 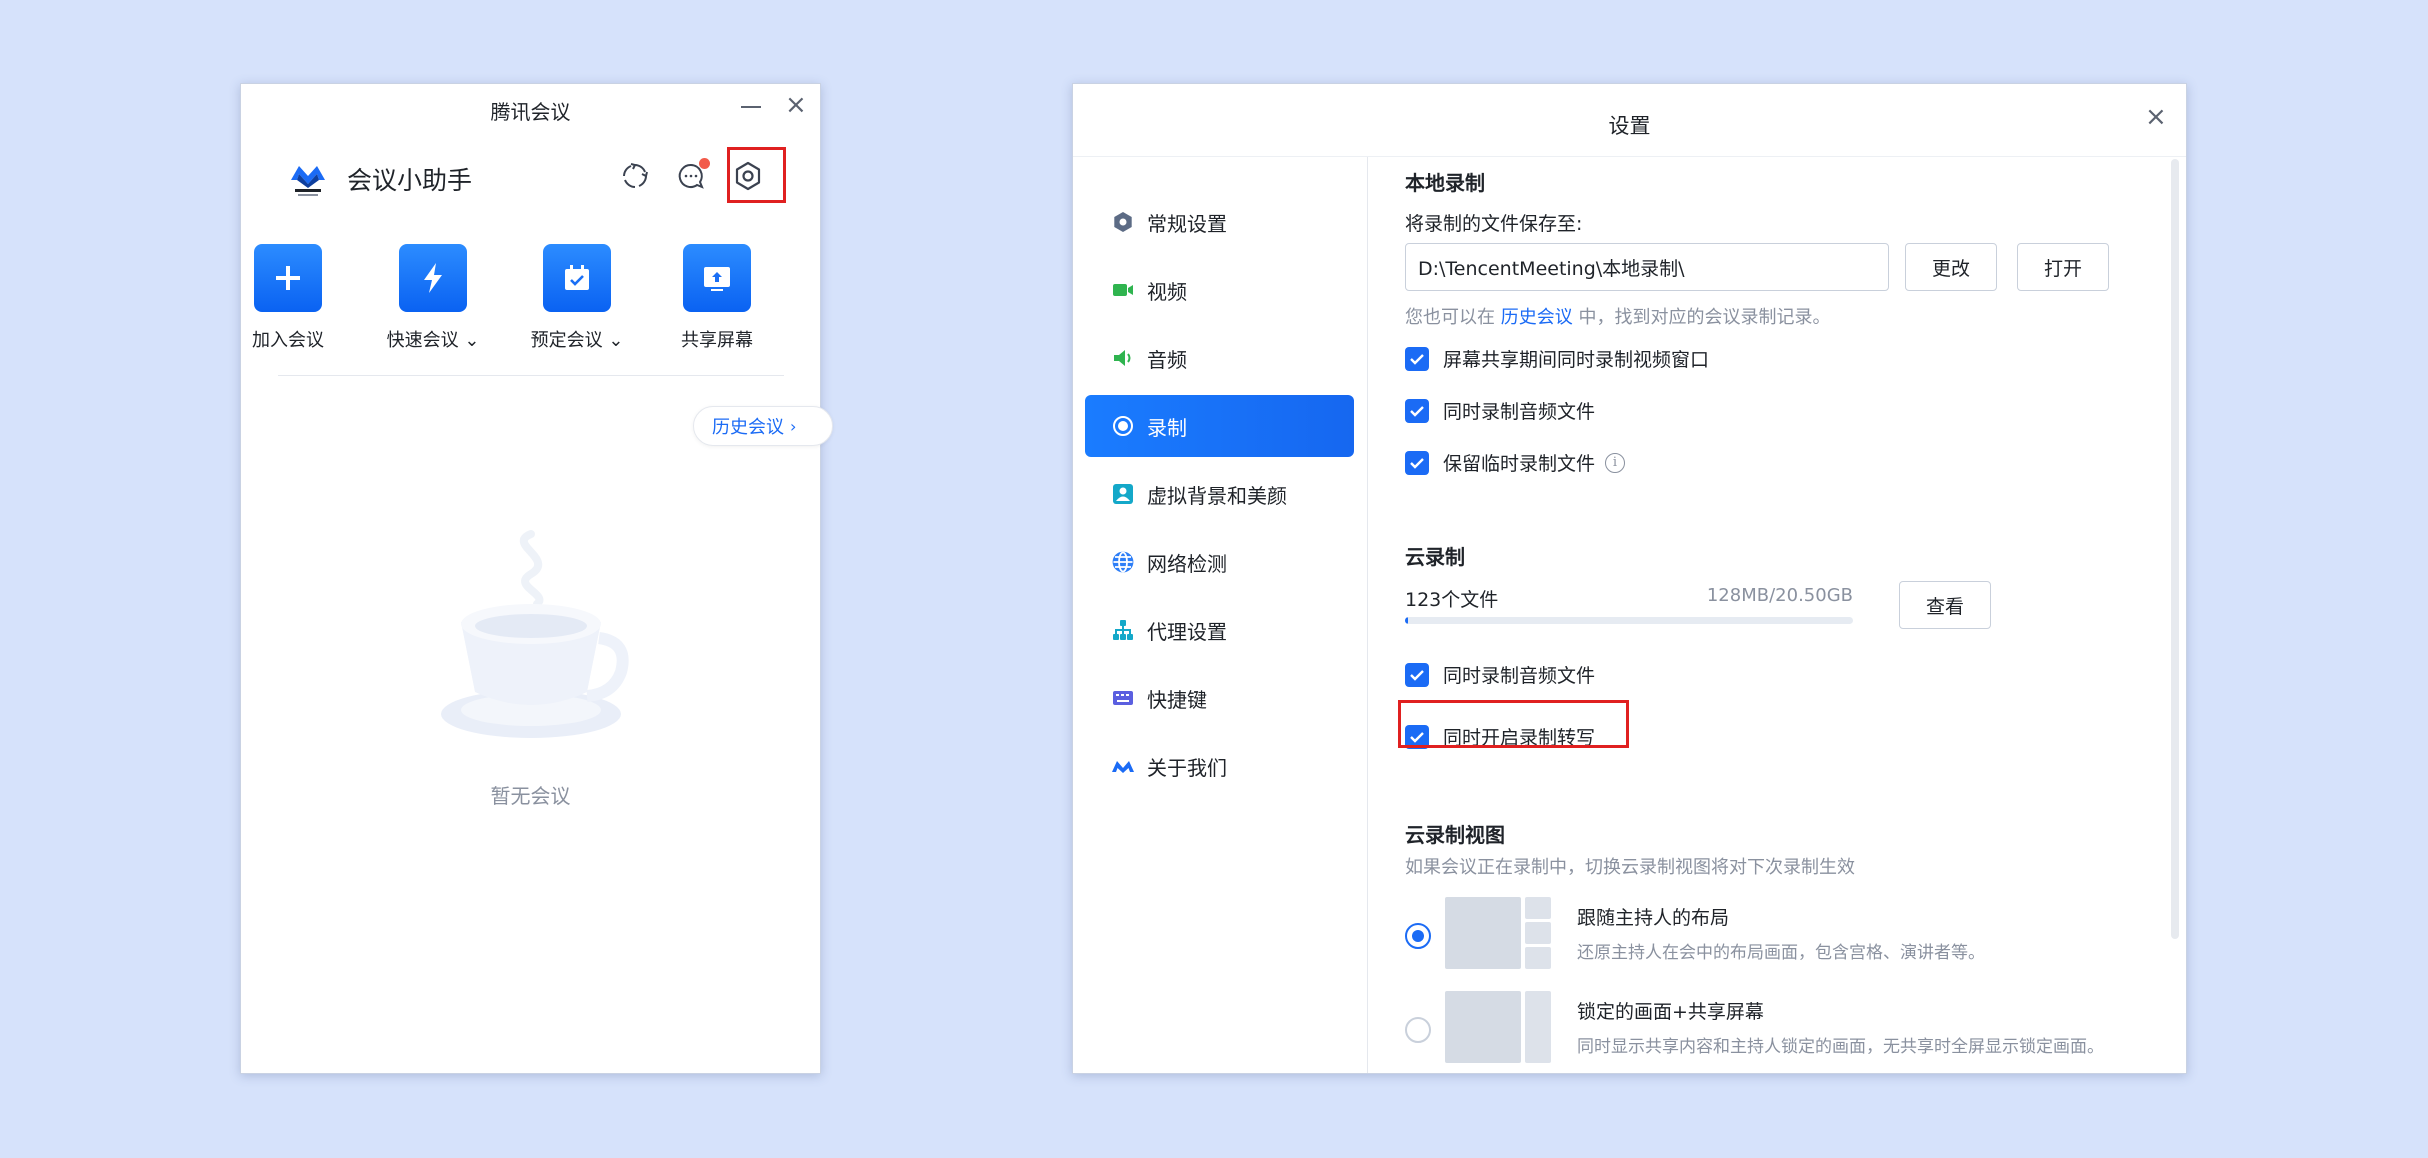 I want to click on notification-dot, so click(x=704, y=163).